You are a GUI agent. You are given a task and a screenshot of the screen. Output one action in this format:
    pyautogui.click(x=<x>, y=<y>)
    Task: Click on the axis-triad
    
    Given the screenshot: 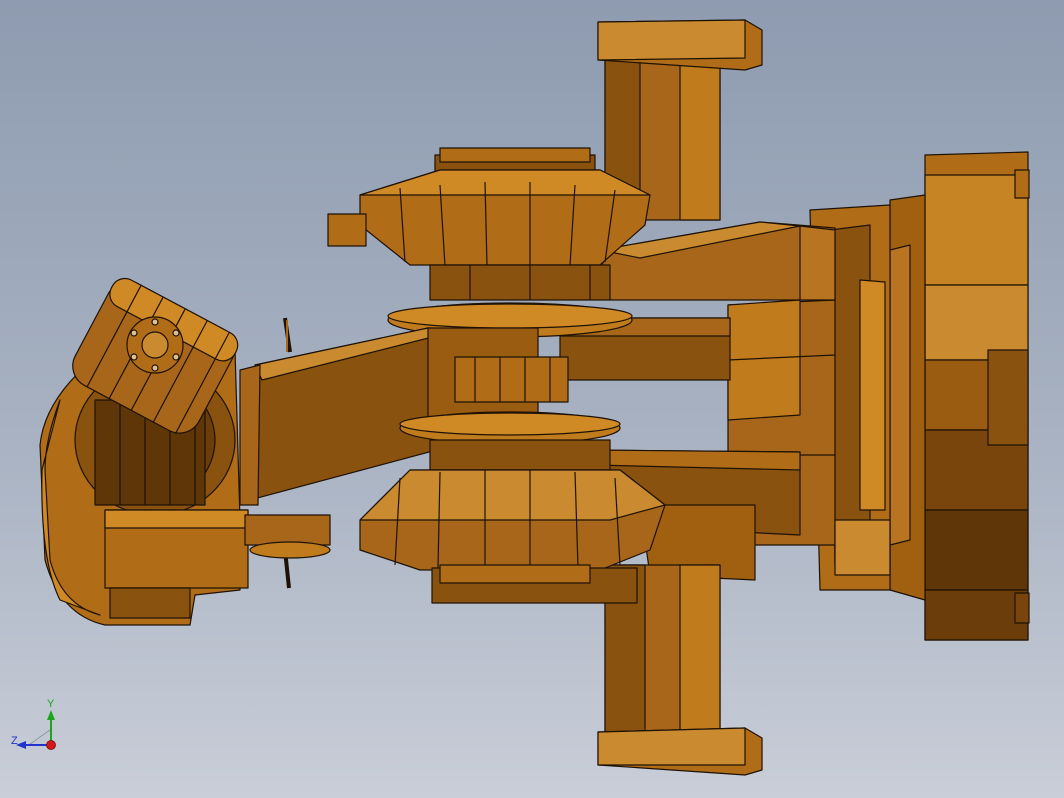 What is the action you would take?
    pyautogui.click(x=36, y=730)
    